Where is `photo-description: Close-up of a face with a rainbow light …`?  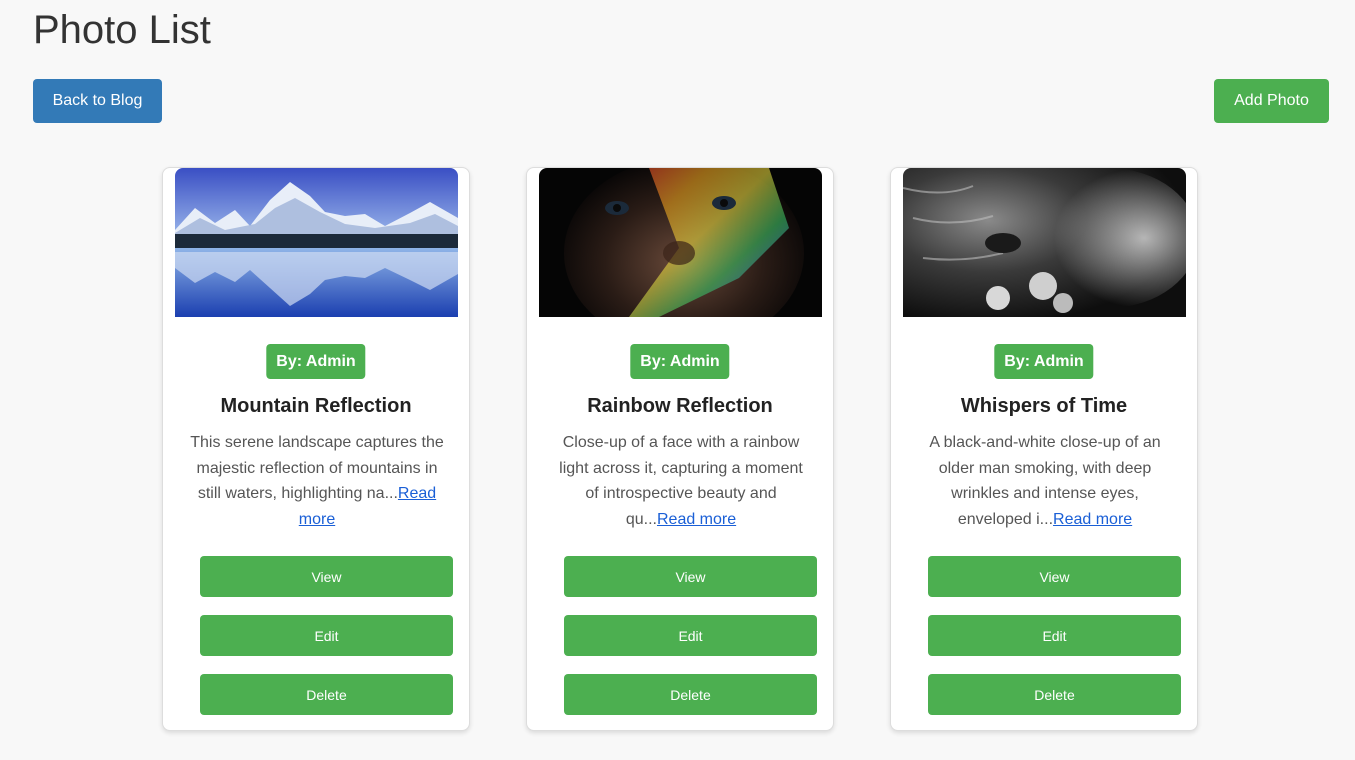
photo-description: Close-up of a face with a rainbow light … is located at coordinates (681, 481).